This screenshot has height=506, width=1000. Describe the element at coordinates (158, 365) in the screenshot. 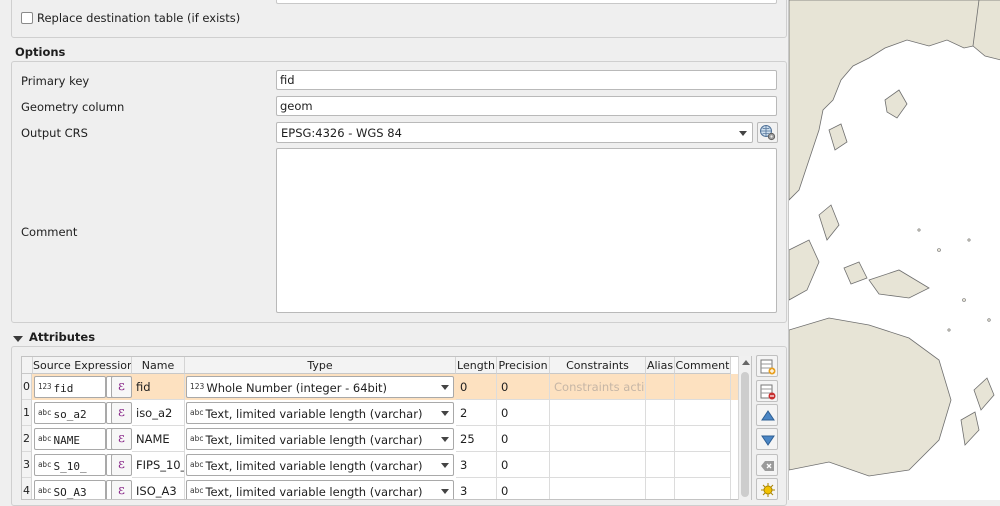

I see `header-name: Name` at that location.